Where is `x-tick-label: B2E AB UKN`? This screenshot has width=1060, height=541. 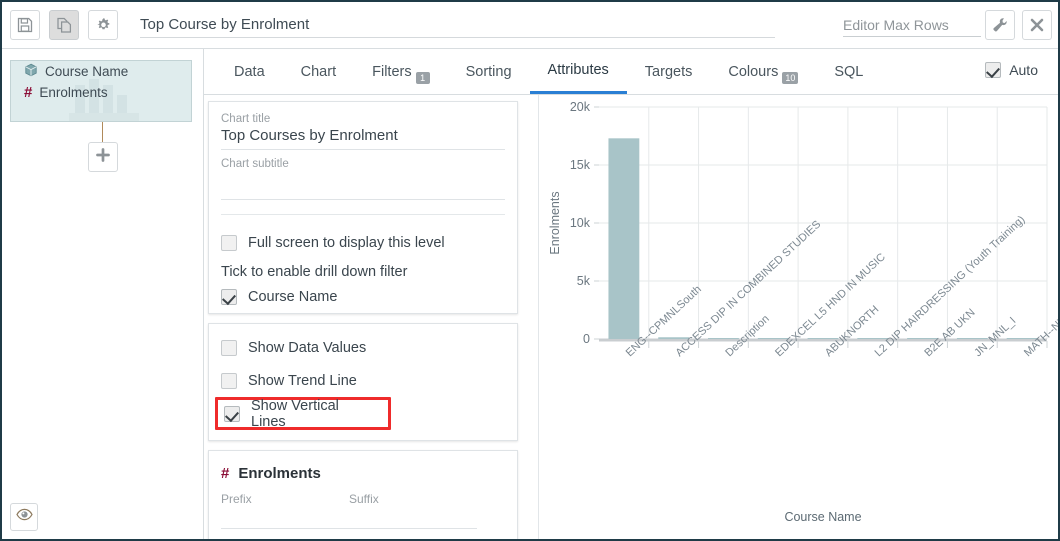 x-tick-label: B2E AB UKN is located at coordinates (949, 333).